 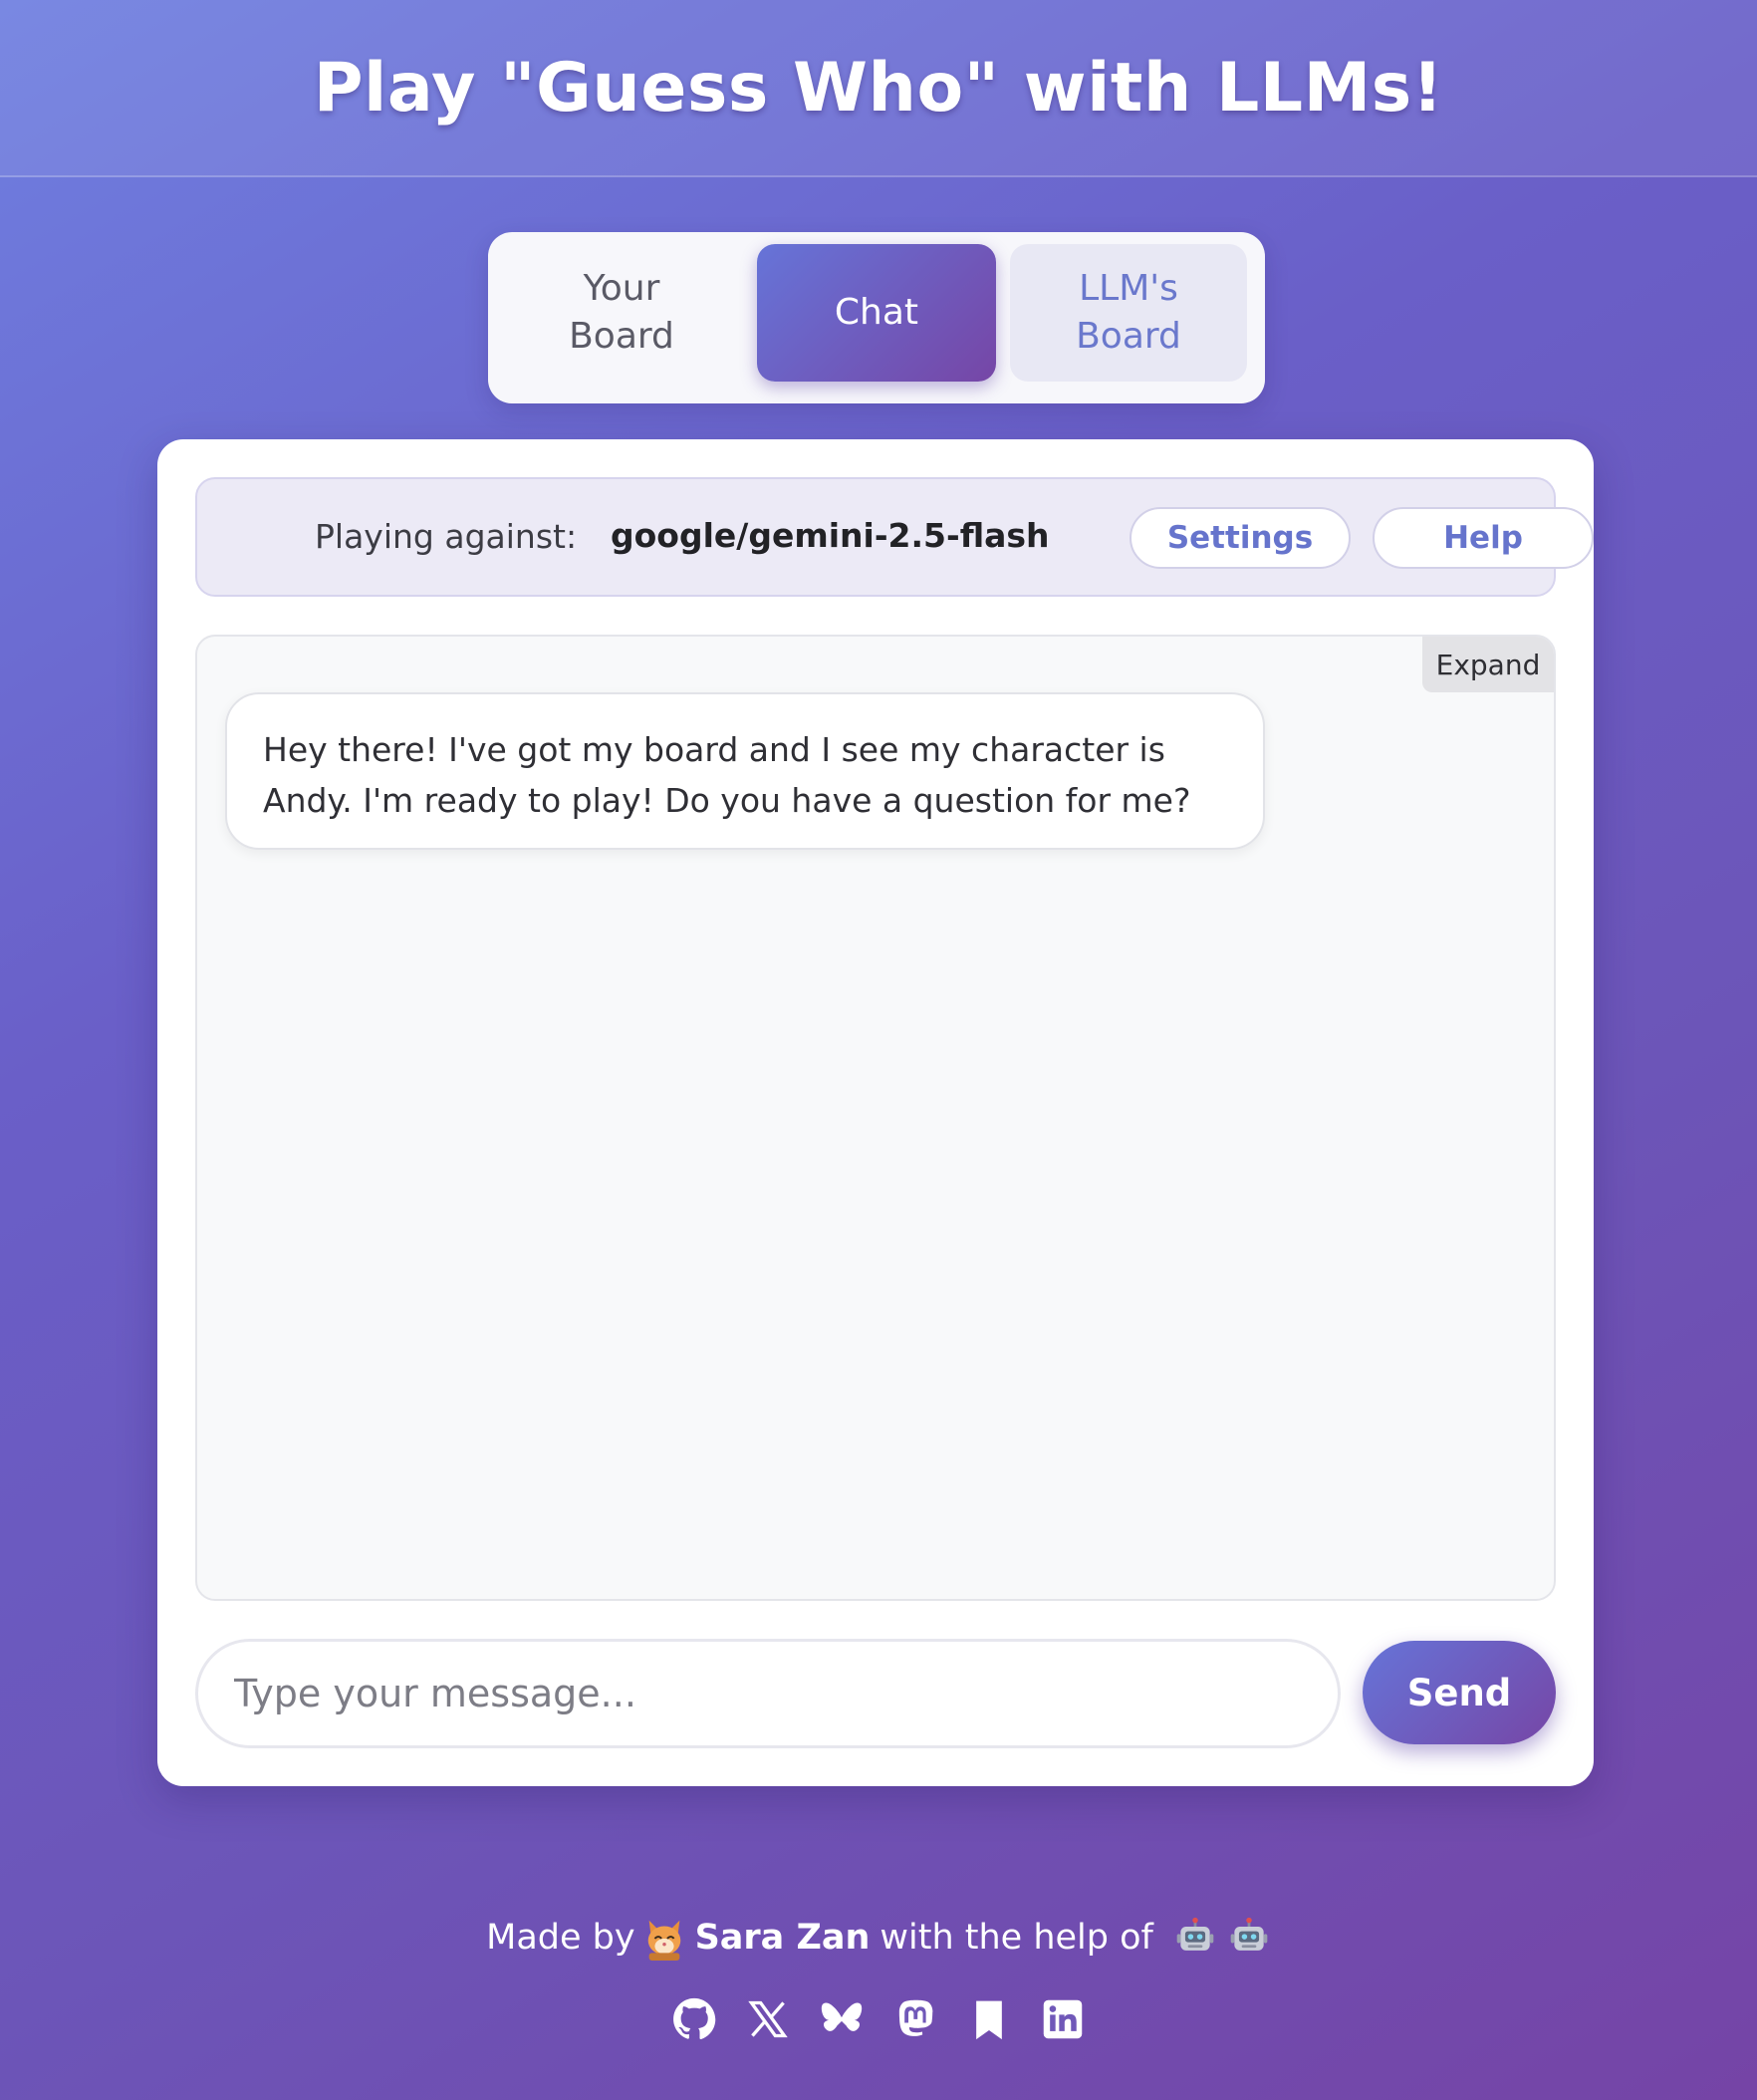 I want to click on bookmark-icon, so click(x=989, y=2019).